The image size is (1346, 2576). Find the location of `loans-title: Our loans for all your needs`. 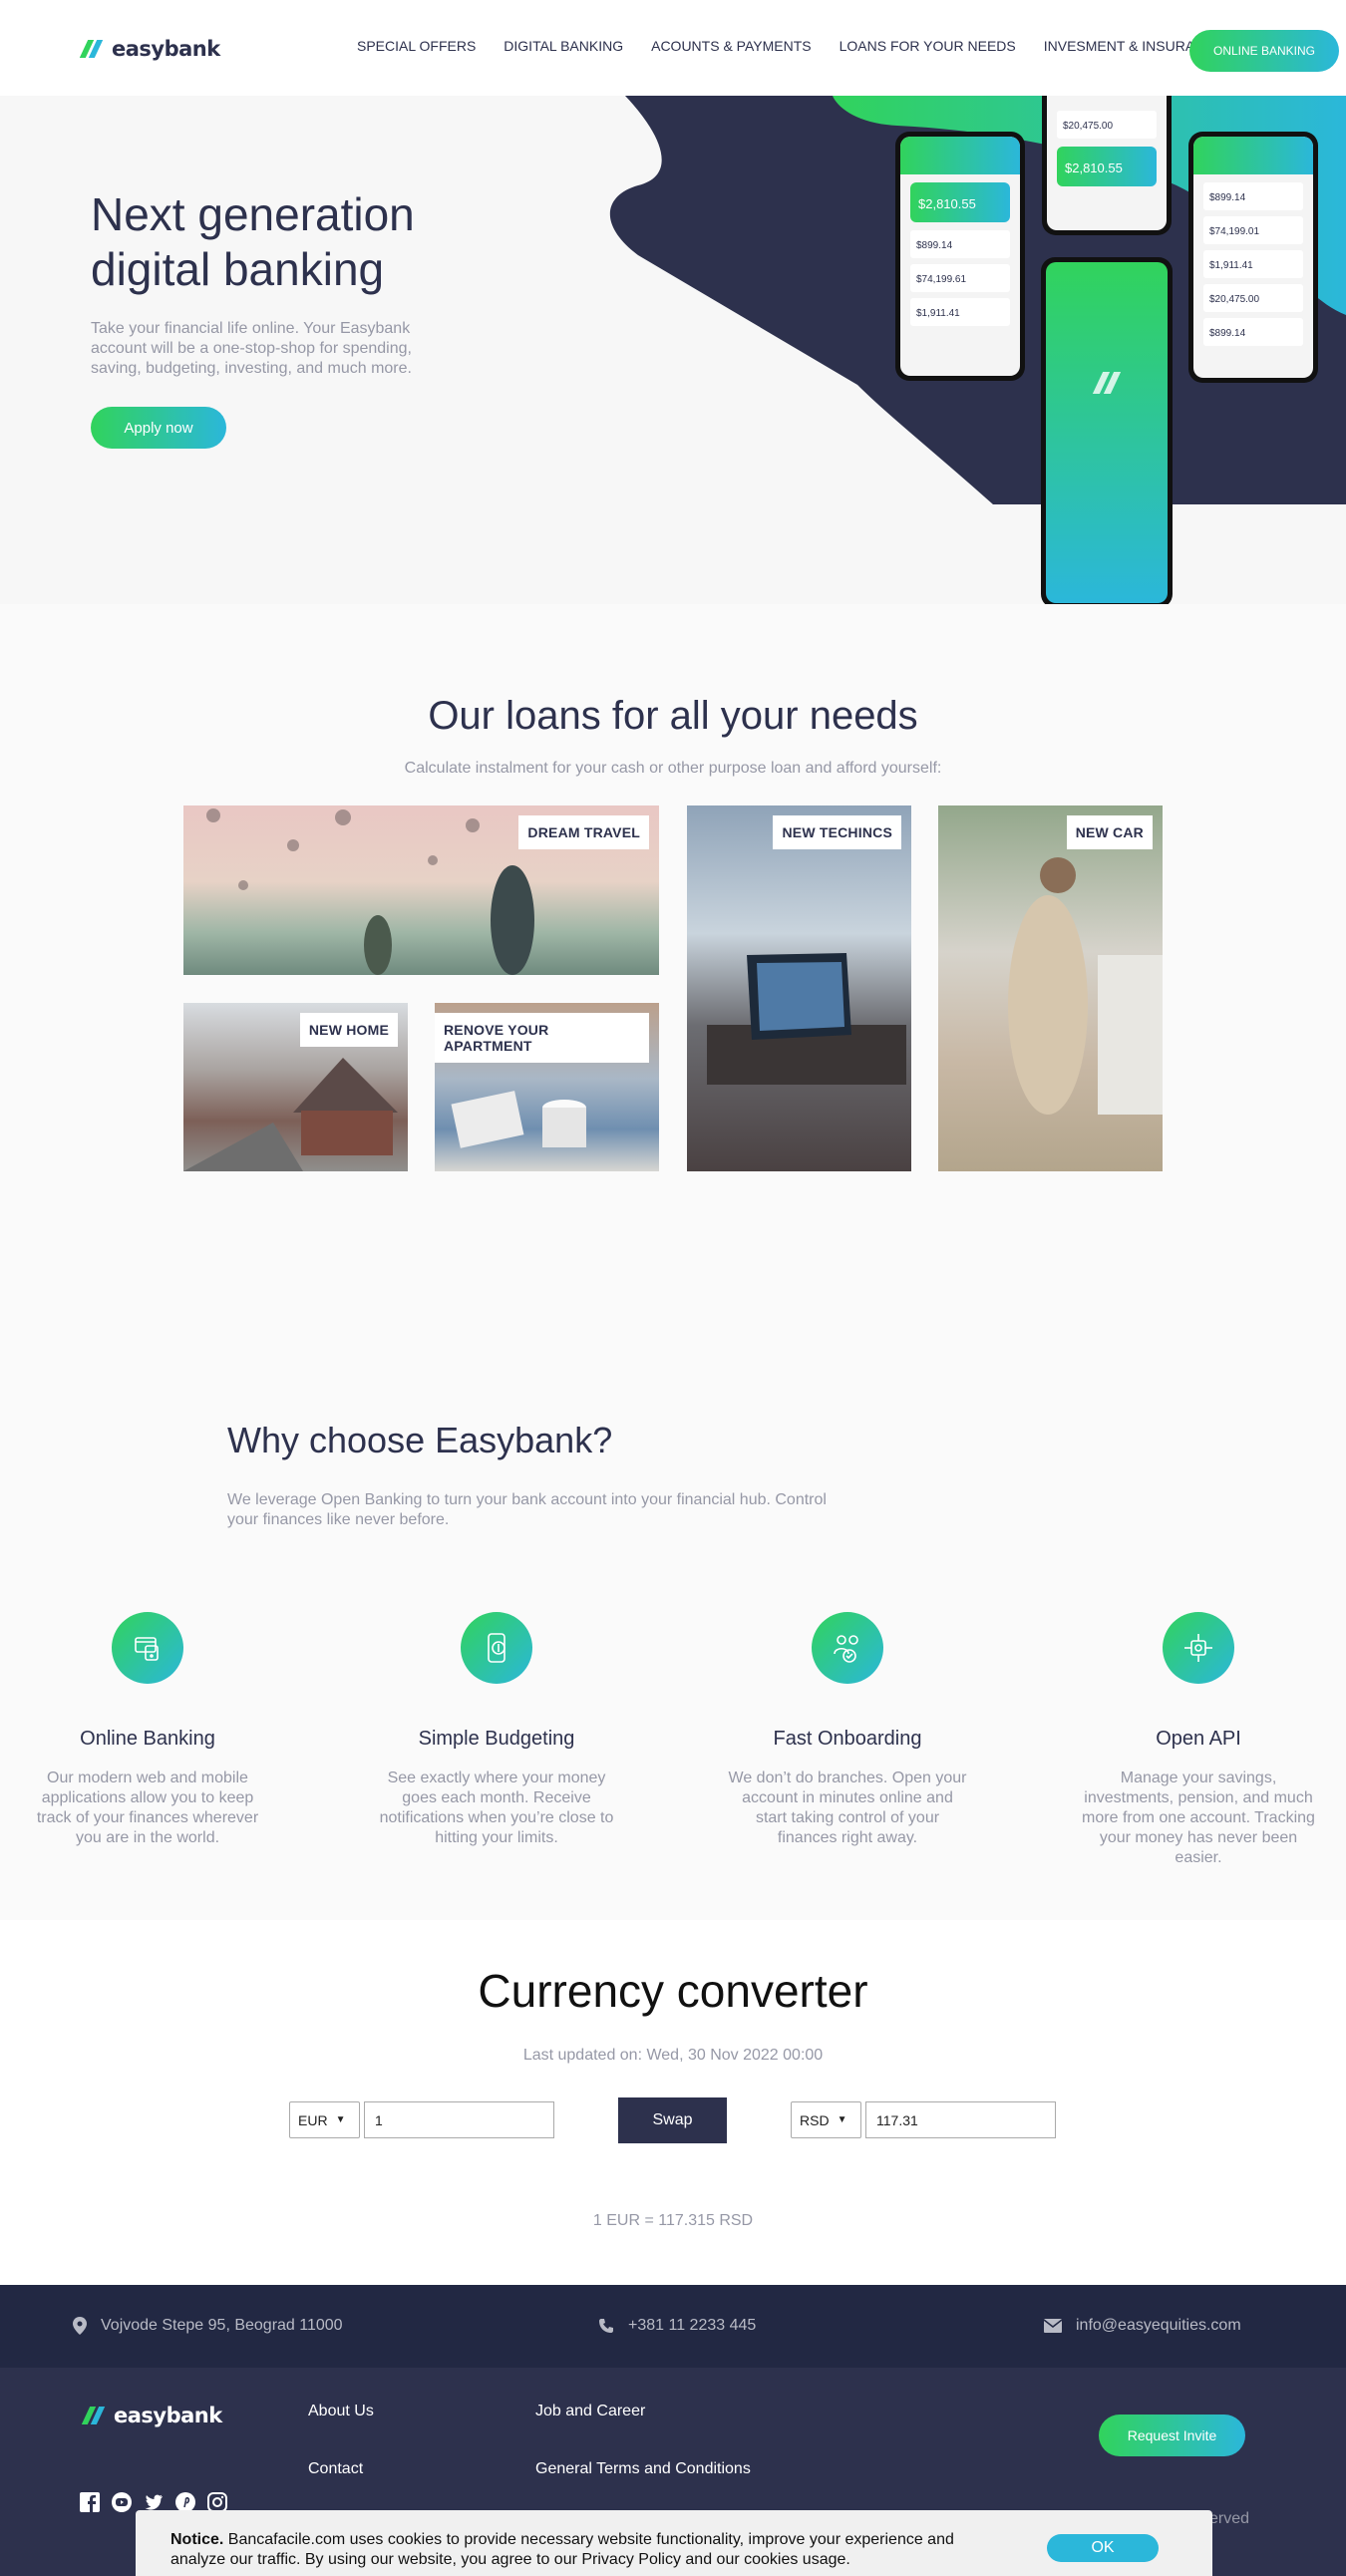

loans-title: Our loans for all your needs is located at coordinates (673, 716).